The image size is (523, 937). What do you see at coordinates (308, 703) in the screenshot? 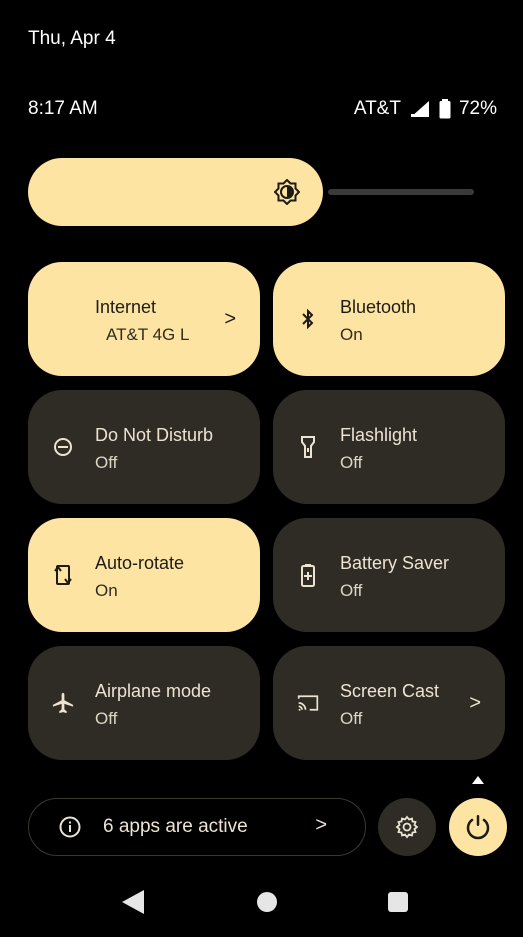
I see `screen-cast-icon` at bounding box center [308, 703].